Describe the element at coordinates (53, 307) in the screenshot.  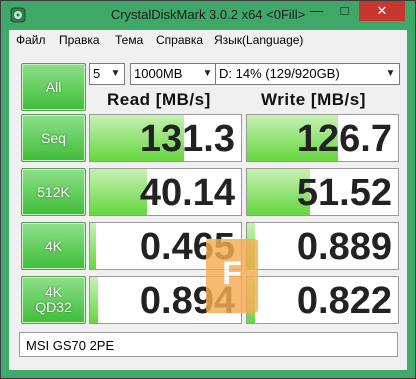
I see `4k-qd32-label-line2: QD32` at that location.